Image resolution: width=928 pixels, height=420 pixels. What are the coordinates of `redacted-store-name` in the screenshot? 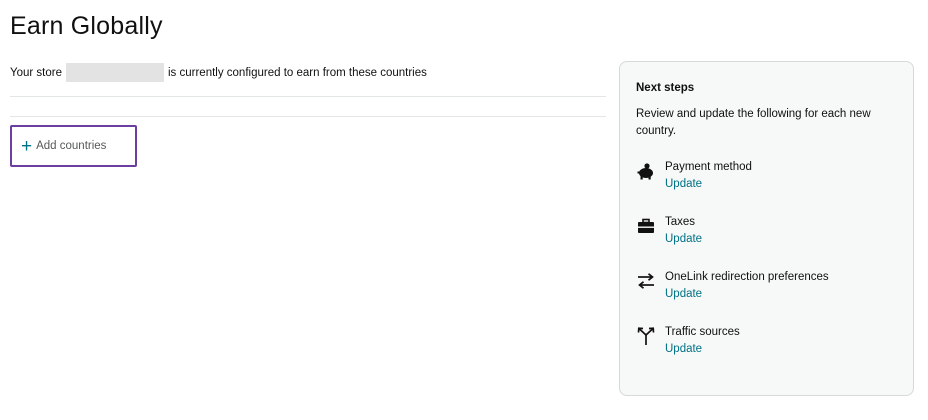 It's located at (115, 72).